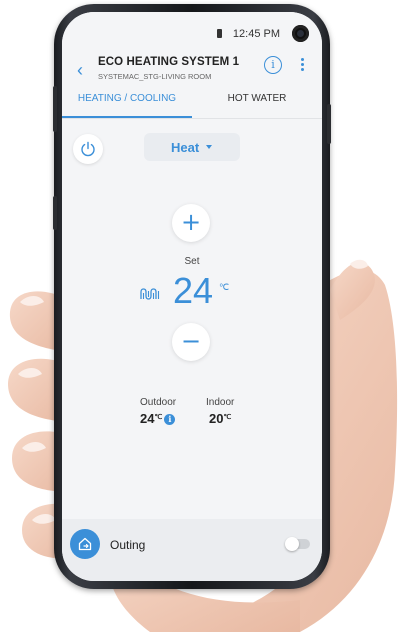 The image size is (411, 632). I want to click on set-temperature-unit: ℃, so click(224, 287).